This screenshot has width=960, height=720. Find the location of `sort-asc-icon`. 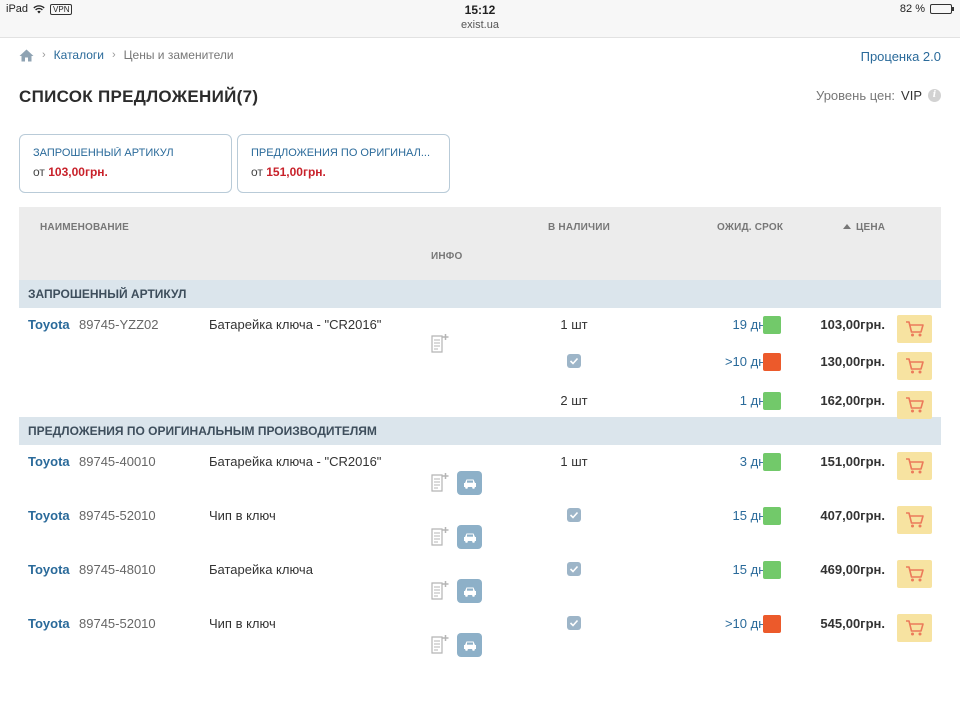

sort-asc-icon is located at coordinates (847, 226).